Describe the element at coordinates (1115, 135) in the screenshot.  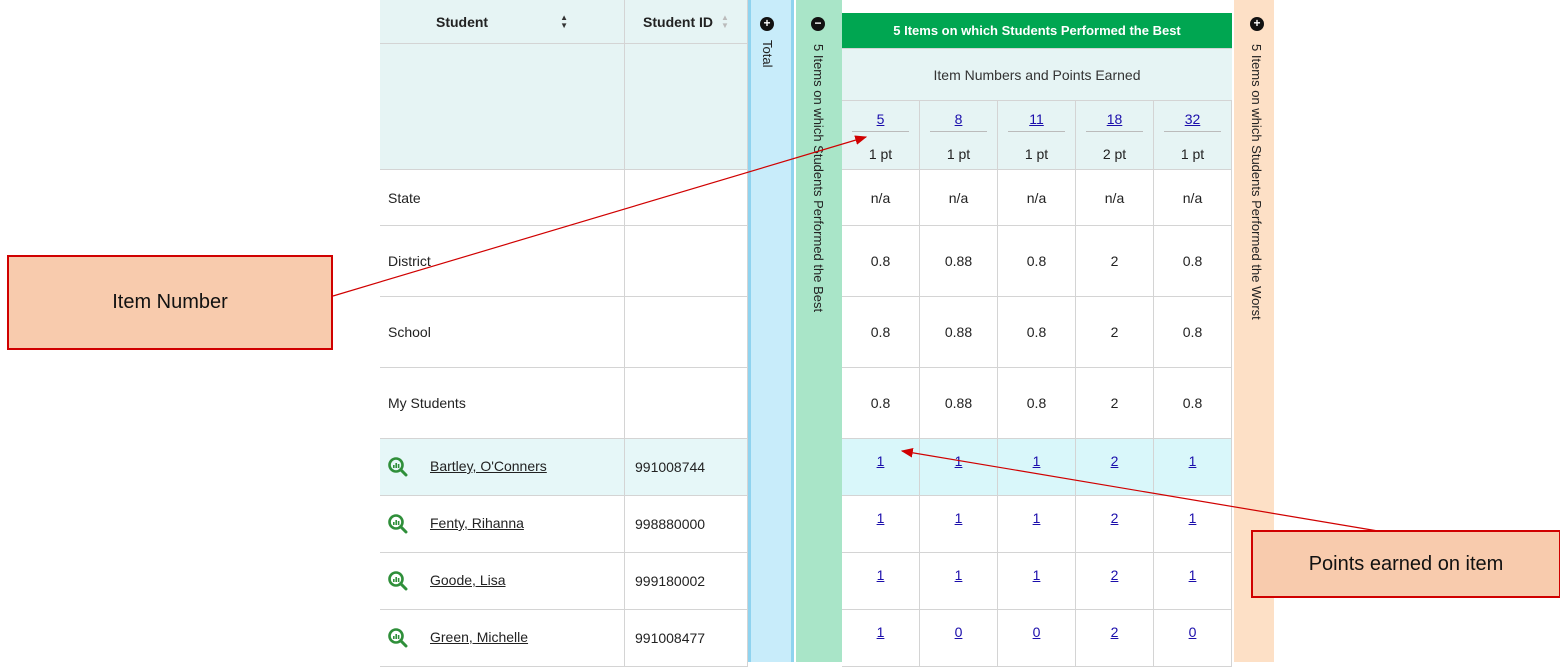
I see `item-header-cell: 18 2 pt` at that location.